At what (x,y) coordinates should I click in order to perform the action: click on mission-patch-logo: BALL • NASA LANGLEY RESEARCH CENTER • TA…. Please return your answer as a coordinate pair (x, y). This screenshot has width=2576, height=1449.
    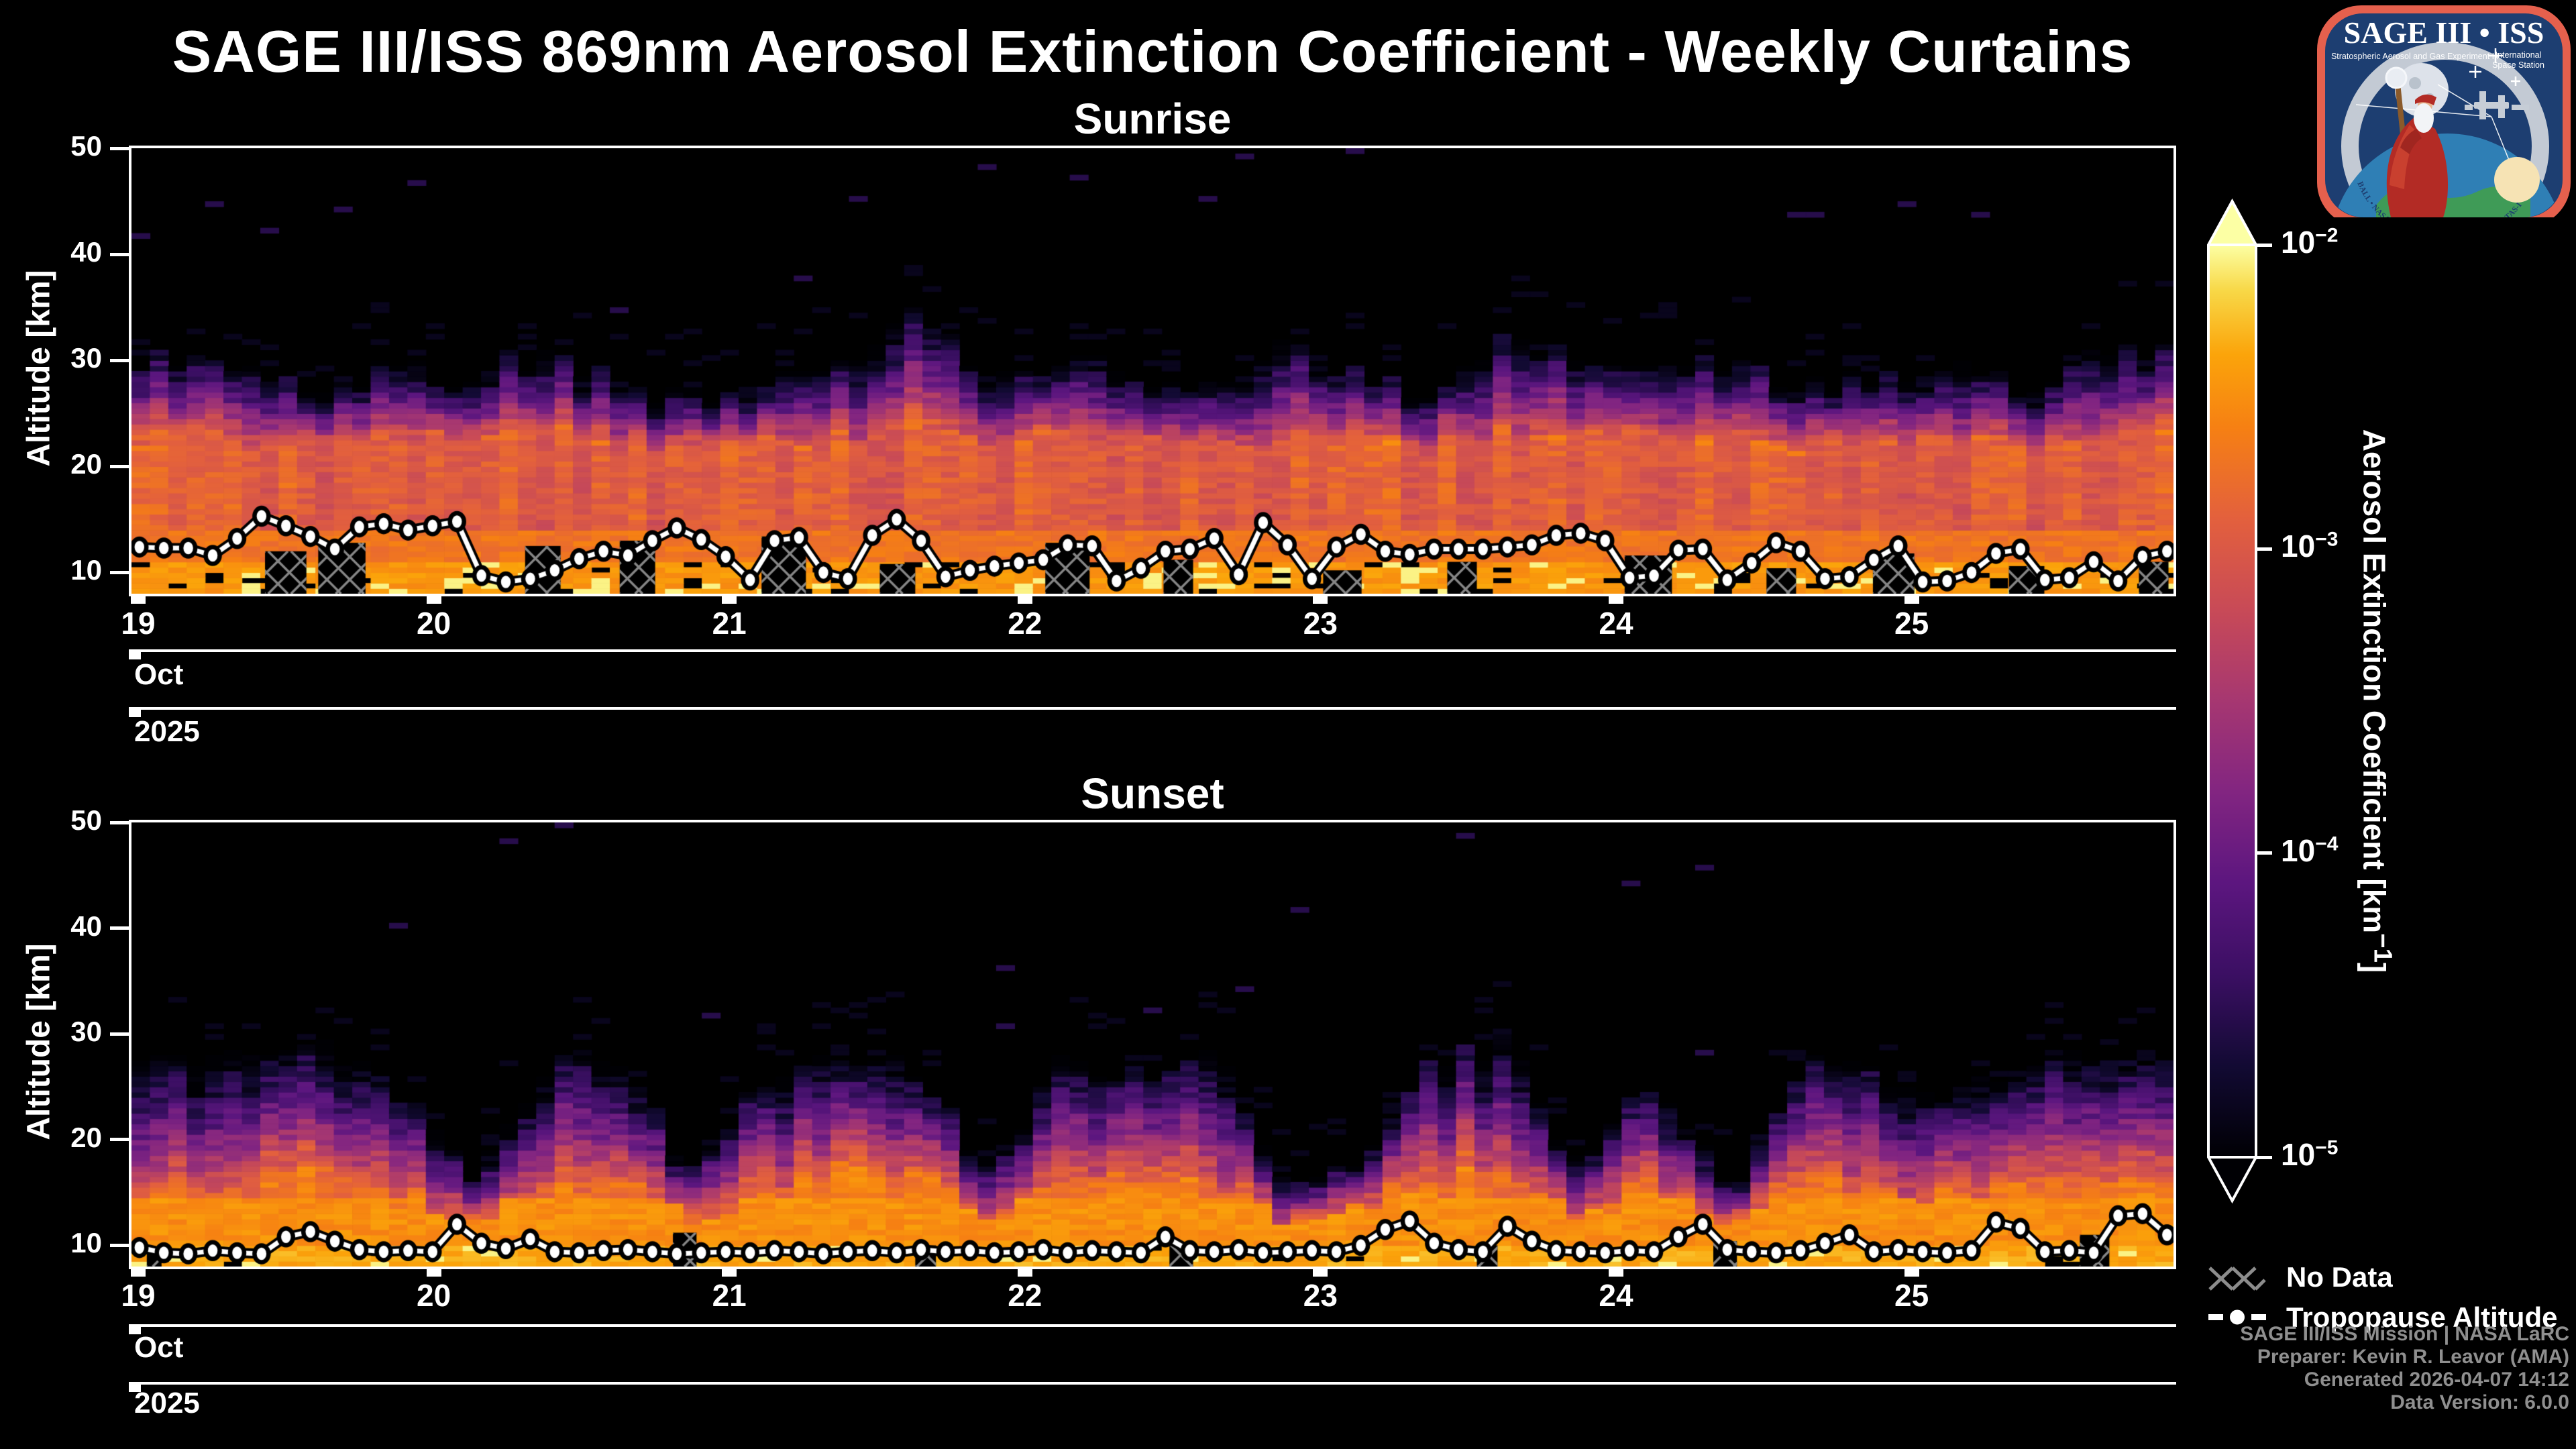
    Looking at the image, I should click on (2444, 111).